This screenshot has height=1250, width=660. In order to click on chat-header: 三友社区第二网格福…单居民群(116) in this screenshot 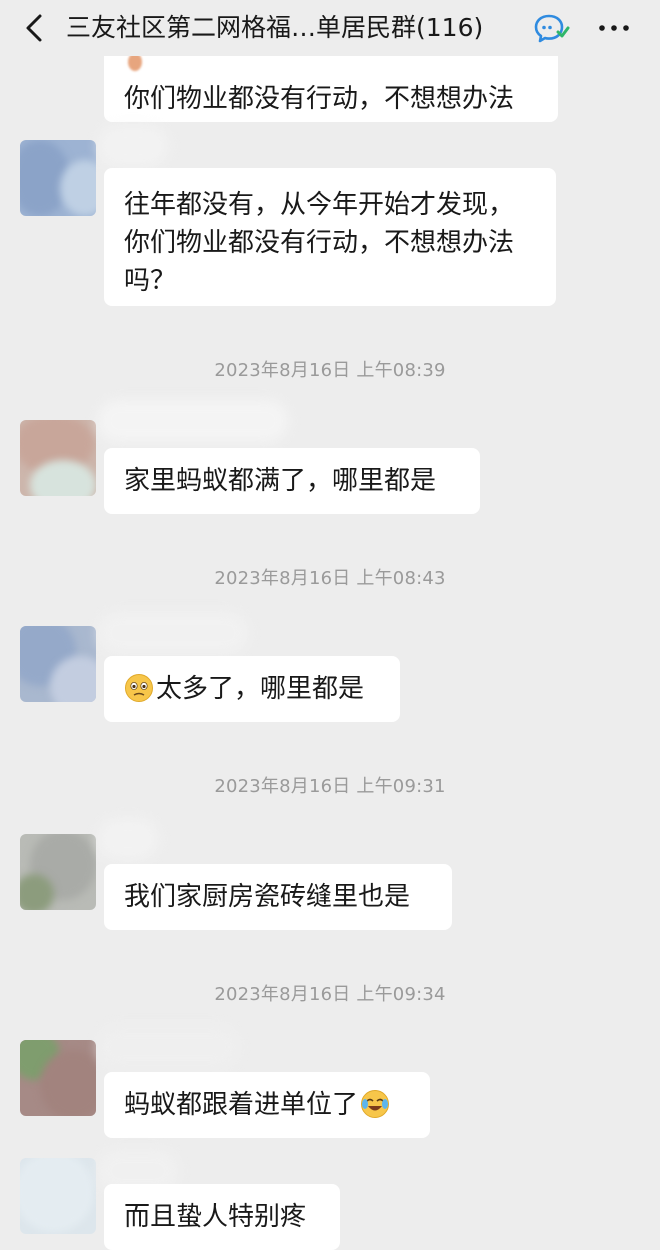, I will do `click(330, 28)`.